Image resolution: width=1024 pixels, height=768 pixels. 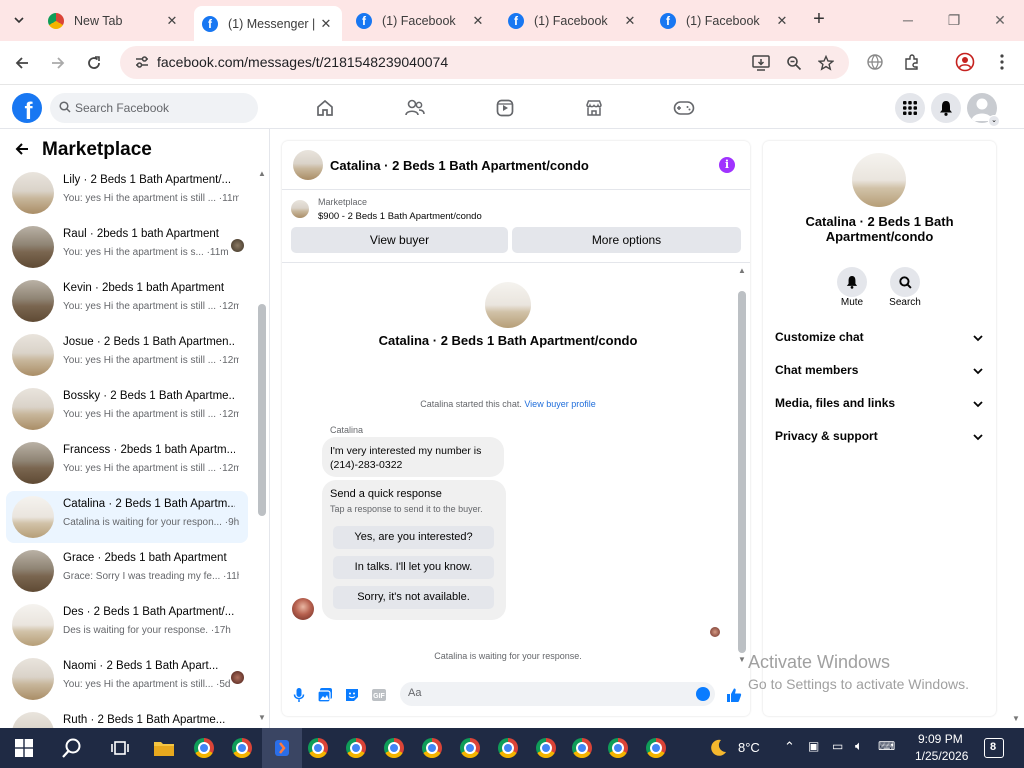 I want to click on omnibox: facebook.com/messages/t/2181548239040074, so click(x=484, y=62).